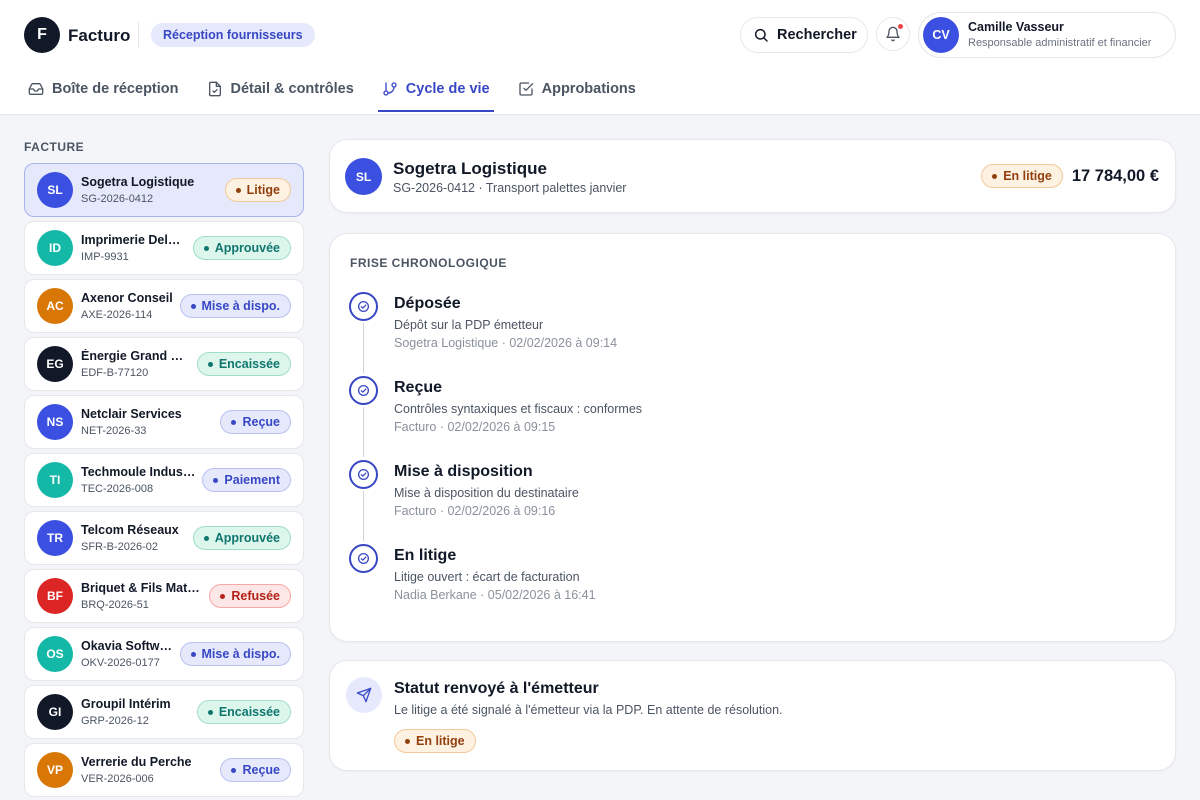 The image size is (1200, 800). What do you see at coordinates (117, 488) in the screenshot?
I see `invoice-ref: TEC-2026-008` at bounding box center [117, 488].